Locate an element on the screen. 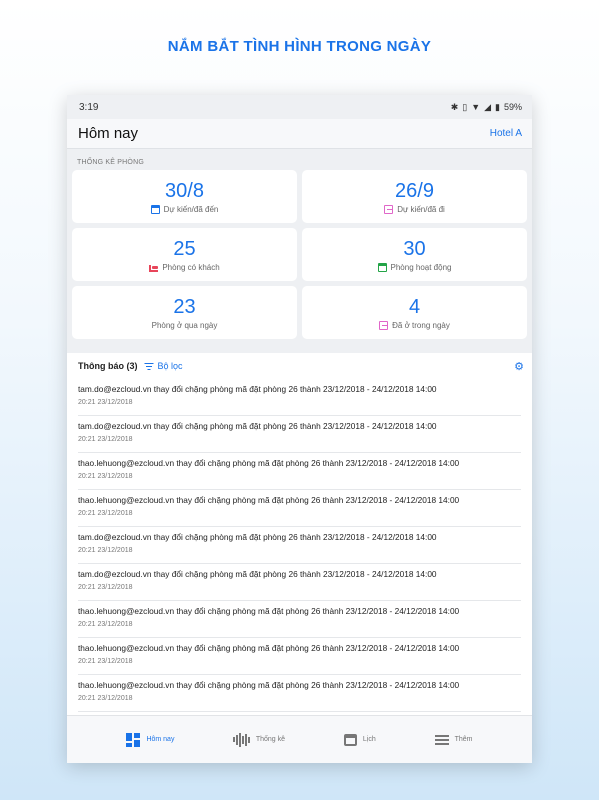 The image size is (599, 800). promo-headline: NẮM BẮT TÌNH HÌNH TRONG NGÀY is located at coordinates (299, 46).